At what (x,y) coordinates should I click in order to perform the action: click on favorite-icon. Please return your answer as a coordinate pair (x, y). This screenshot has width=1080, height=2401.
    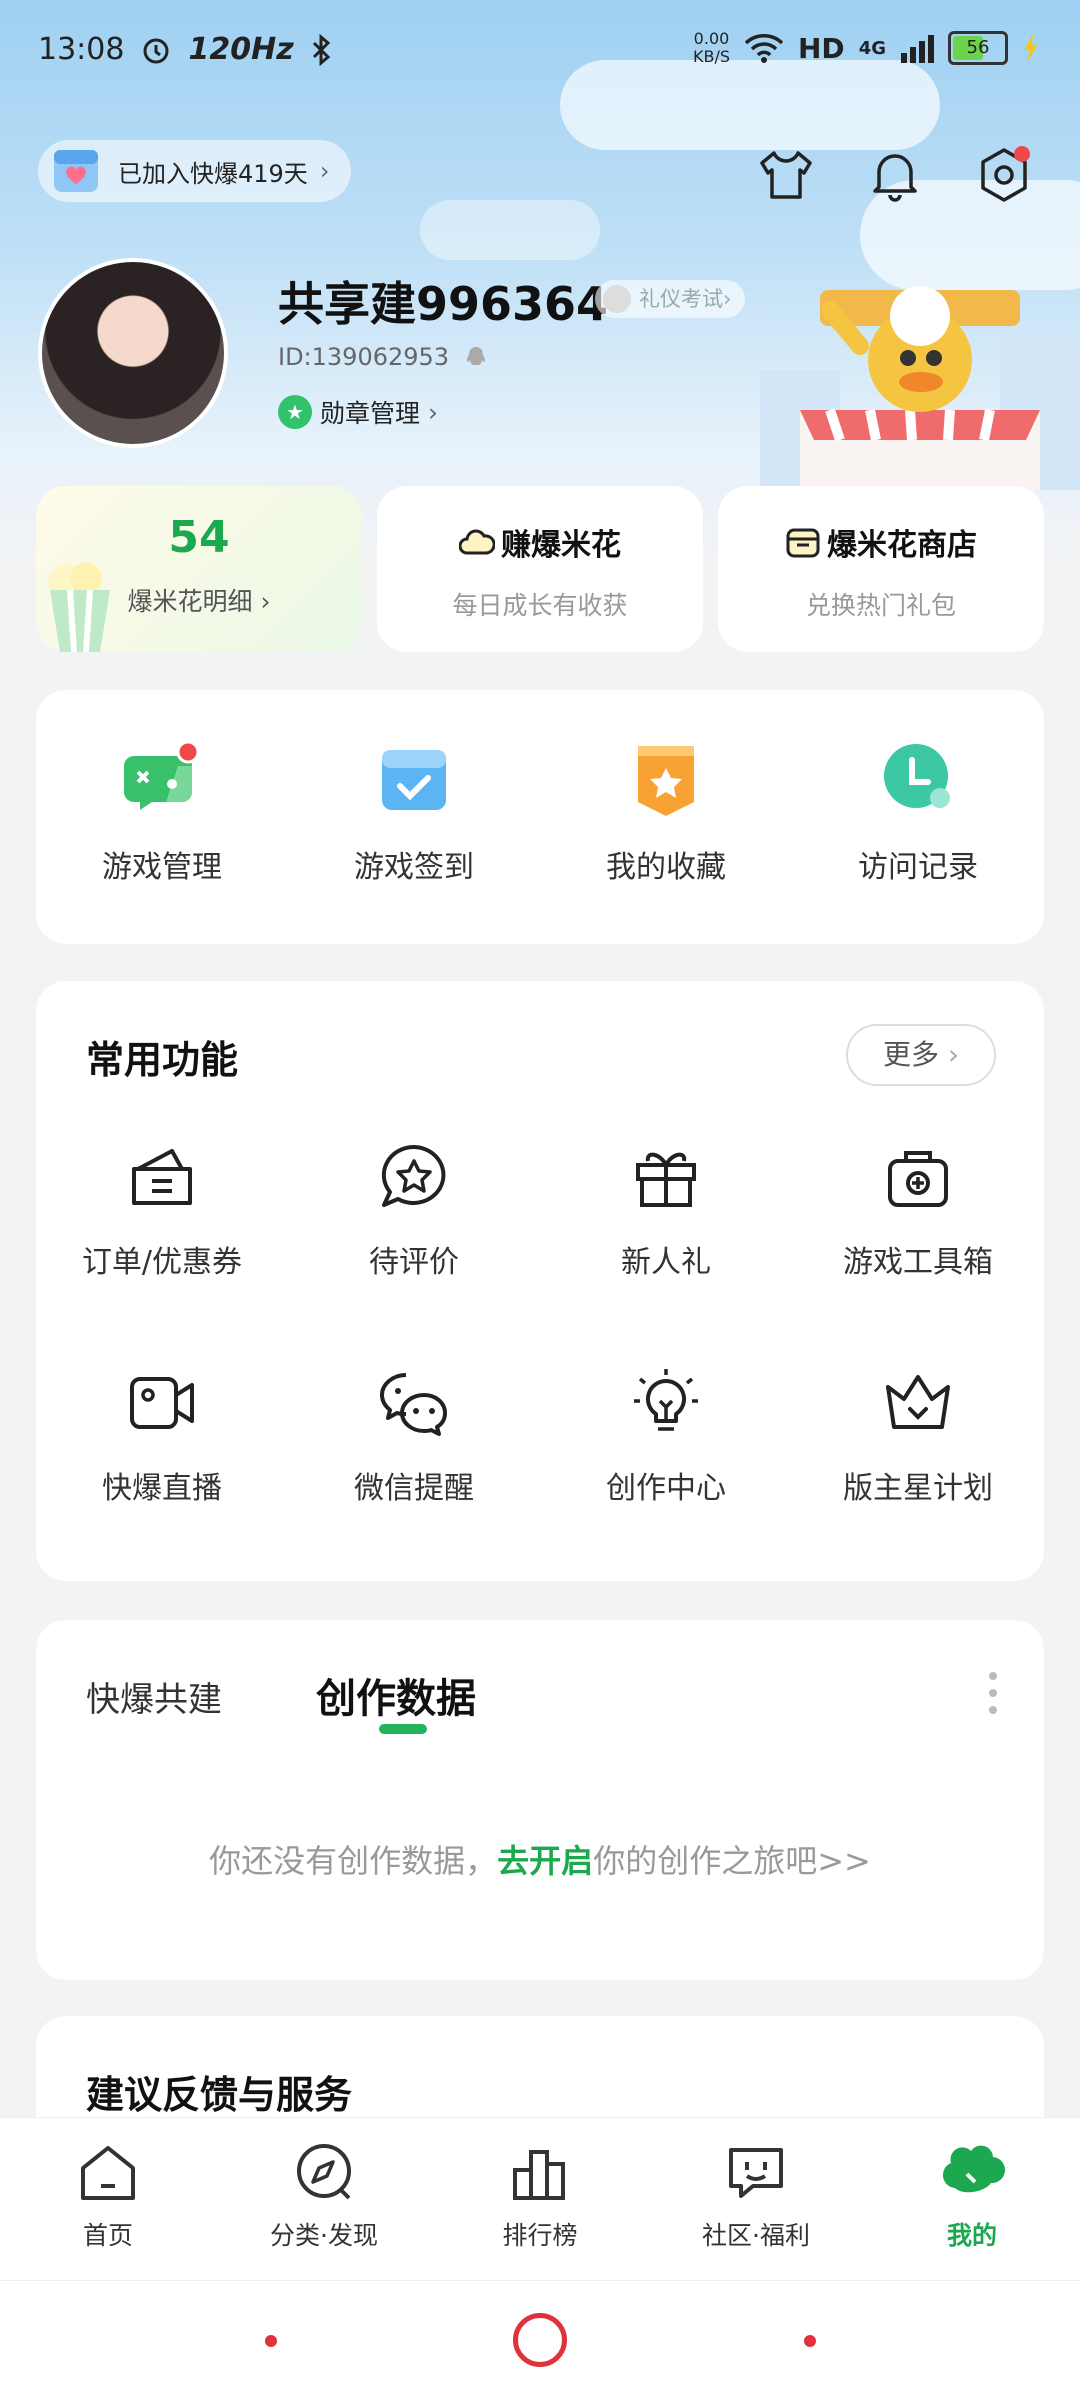
    Looking at the image, I should click on (666, 781).